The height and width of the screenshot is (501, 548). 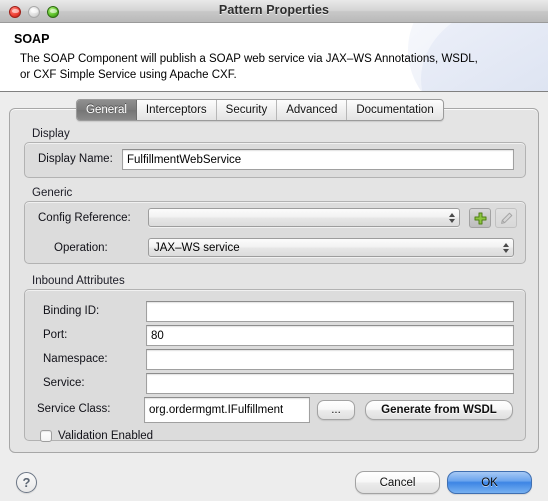 I want to click on port-label: Port:, so click(x=55, y=335).